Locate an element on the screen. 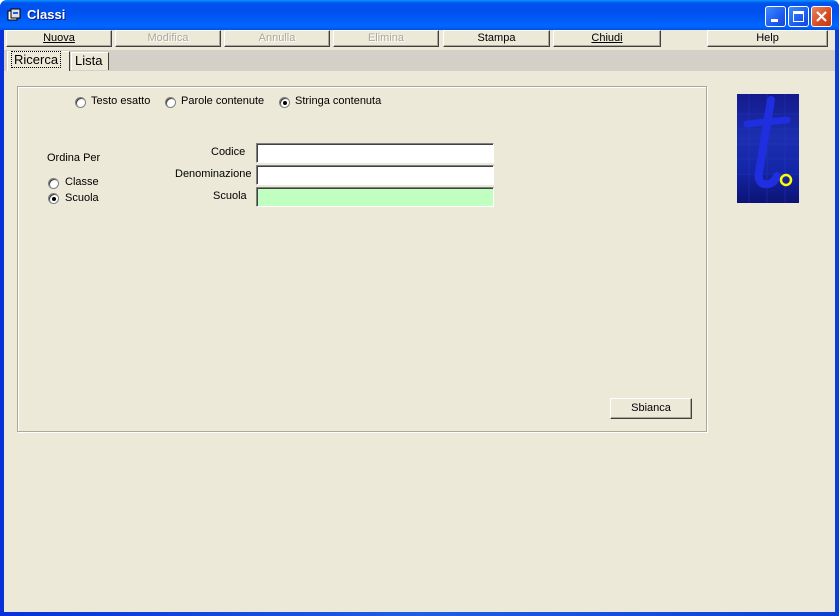  denominazione-input is located at coordinates (375, 175).